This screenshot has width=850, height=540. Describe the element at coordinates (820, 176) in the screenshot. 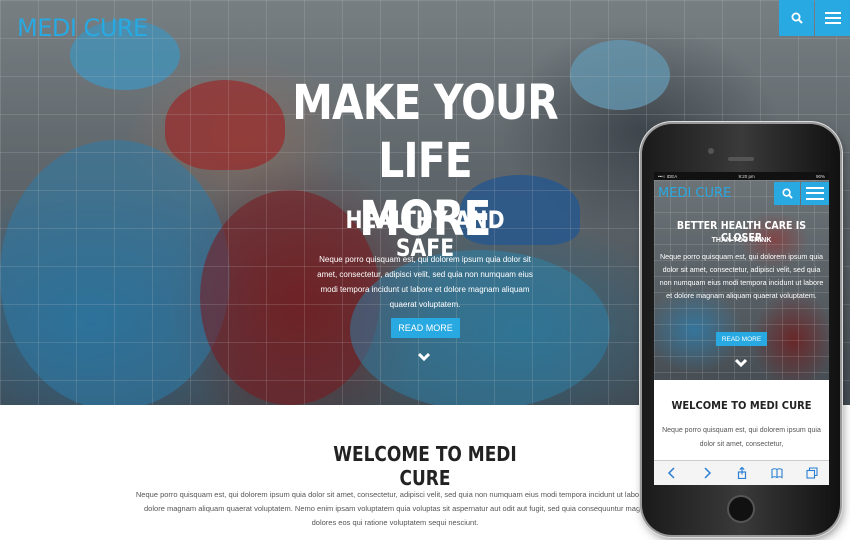

I see `status-battery: 90%` at that location.